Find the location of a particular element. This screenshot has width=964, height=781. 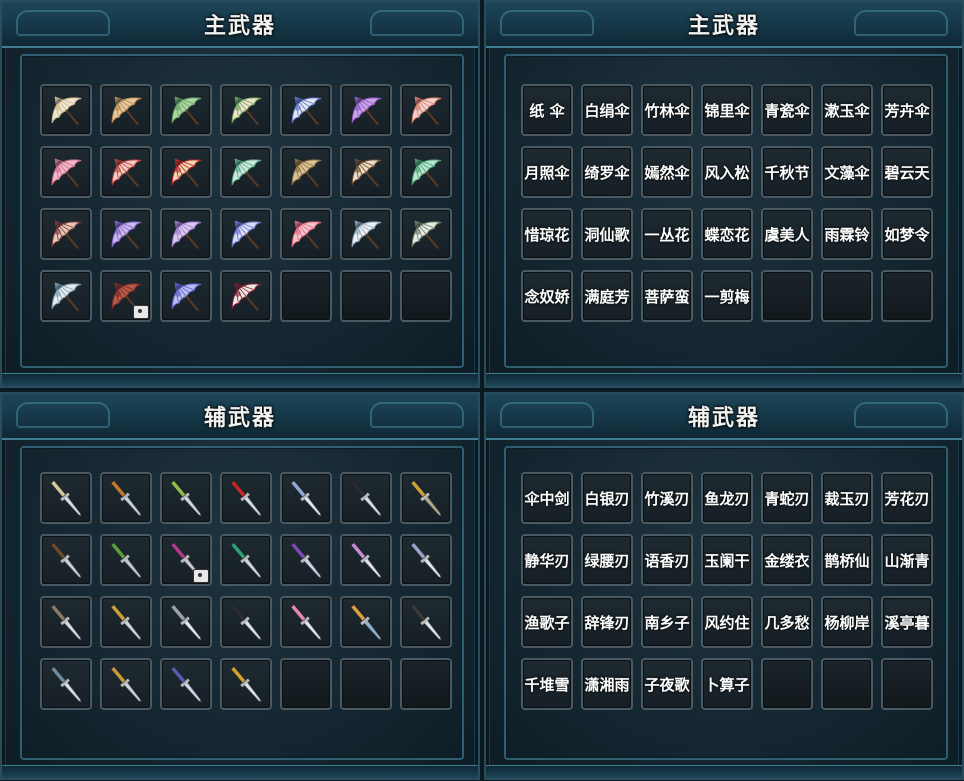

main-weapon-slot: 念奴娇 is located at coordinates (547, 296).